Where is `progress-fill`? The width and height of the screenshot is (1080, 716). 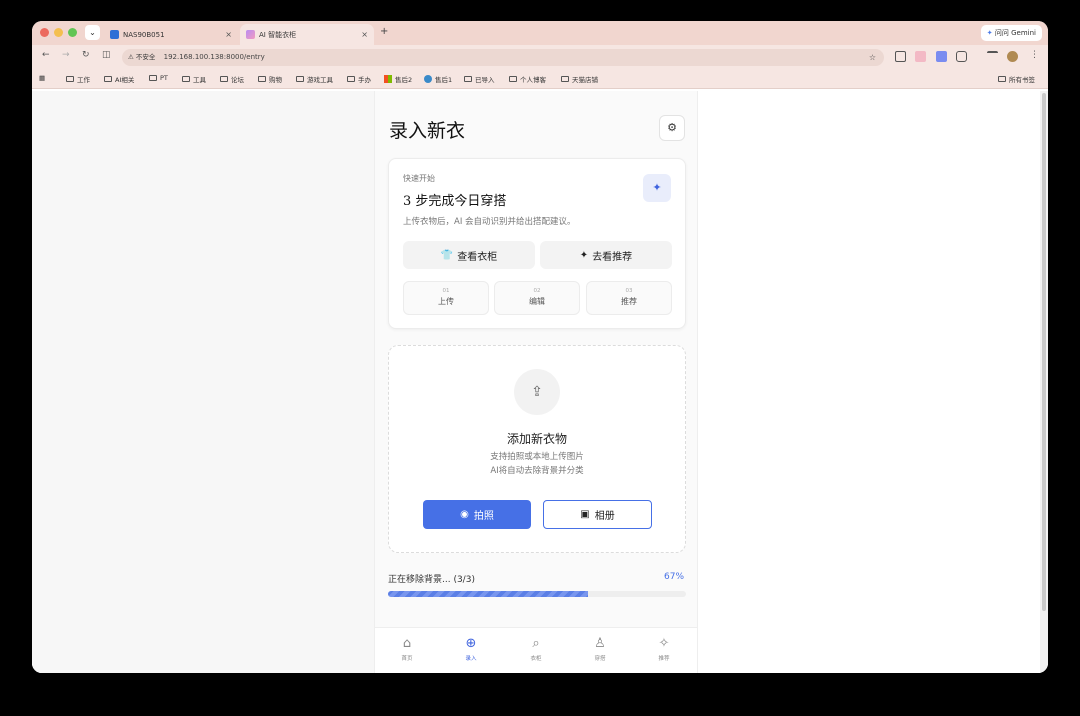
progress-fill is located at coordinates (488, 594).